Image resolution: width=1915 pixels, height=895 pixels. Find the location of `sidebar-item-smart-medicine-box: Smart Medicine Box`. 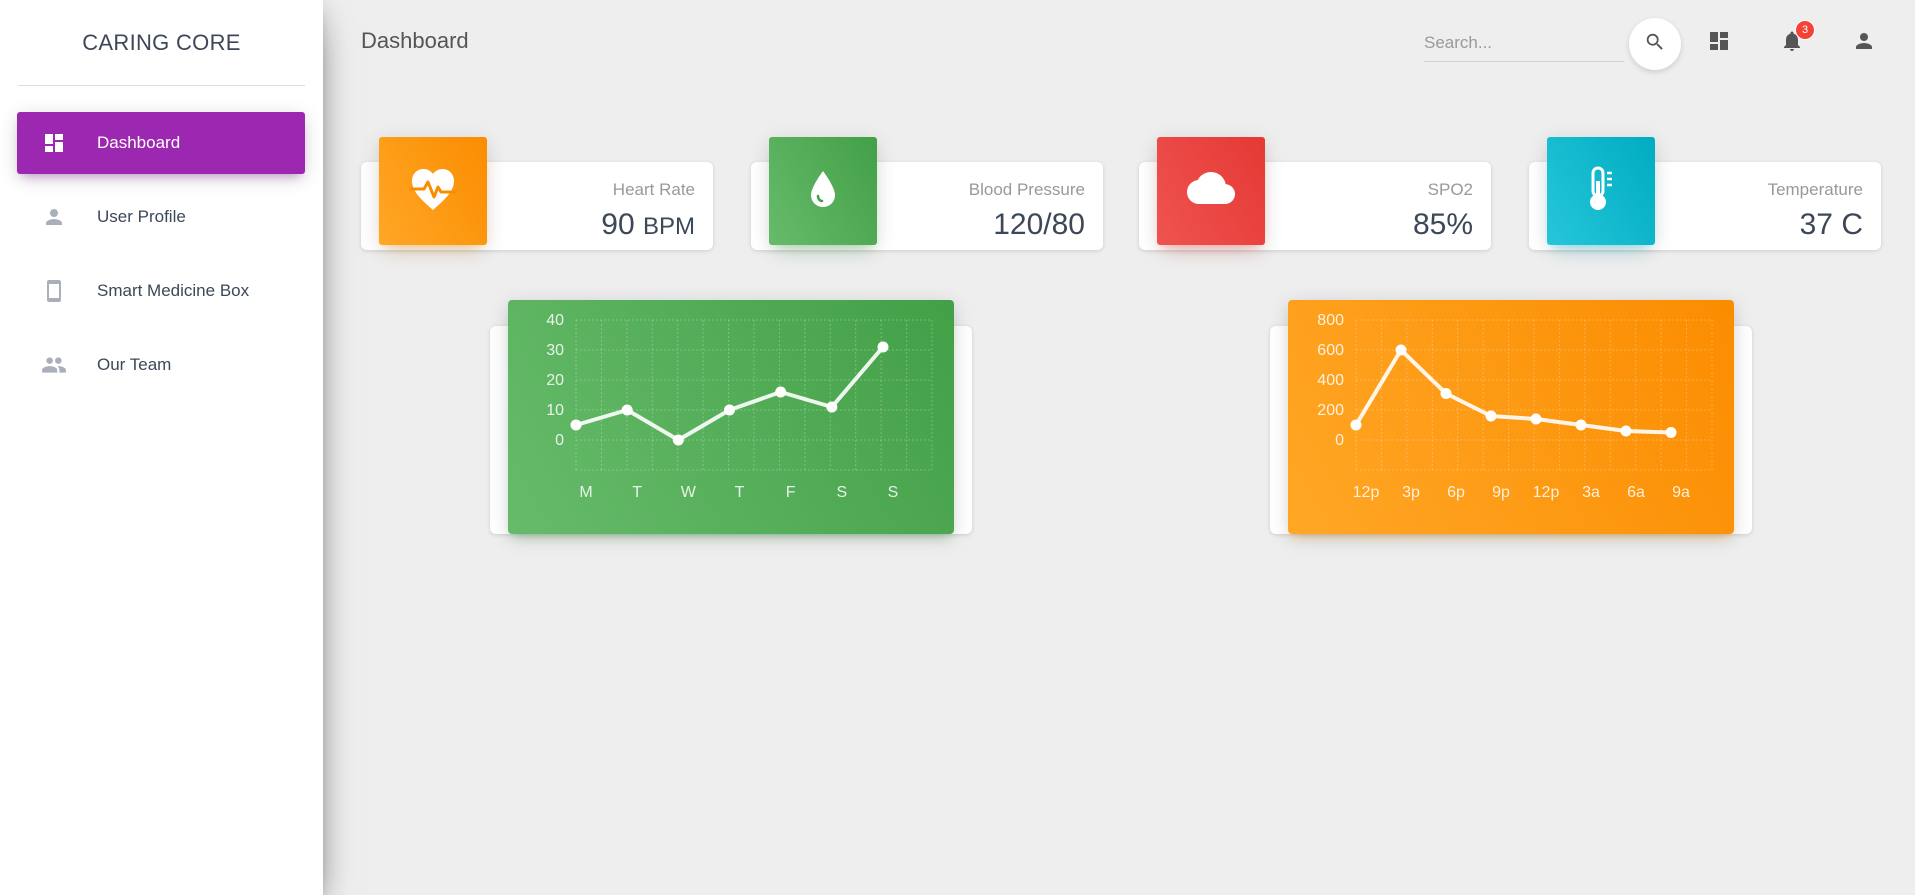

sidebar-item-smart-medicine-box: Smart Medicine Box is located at coordinates (161, 291).